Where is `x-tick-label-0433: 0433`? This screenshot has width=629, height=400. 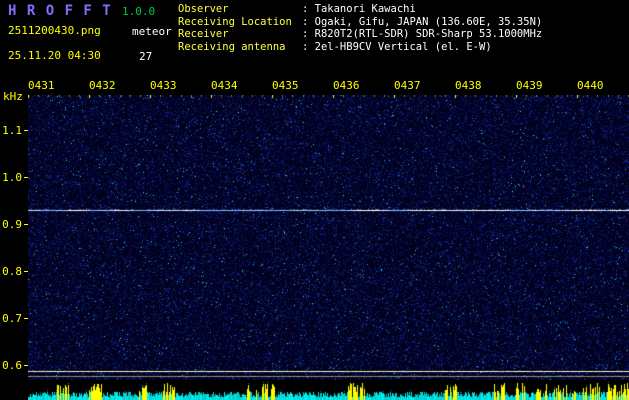 x-tick-label-0433: 0433 is located at coordinates (163, 85).